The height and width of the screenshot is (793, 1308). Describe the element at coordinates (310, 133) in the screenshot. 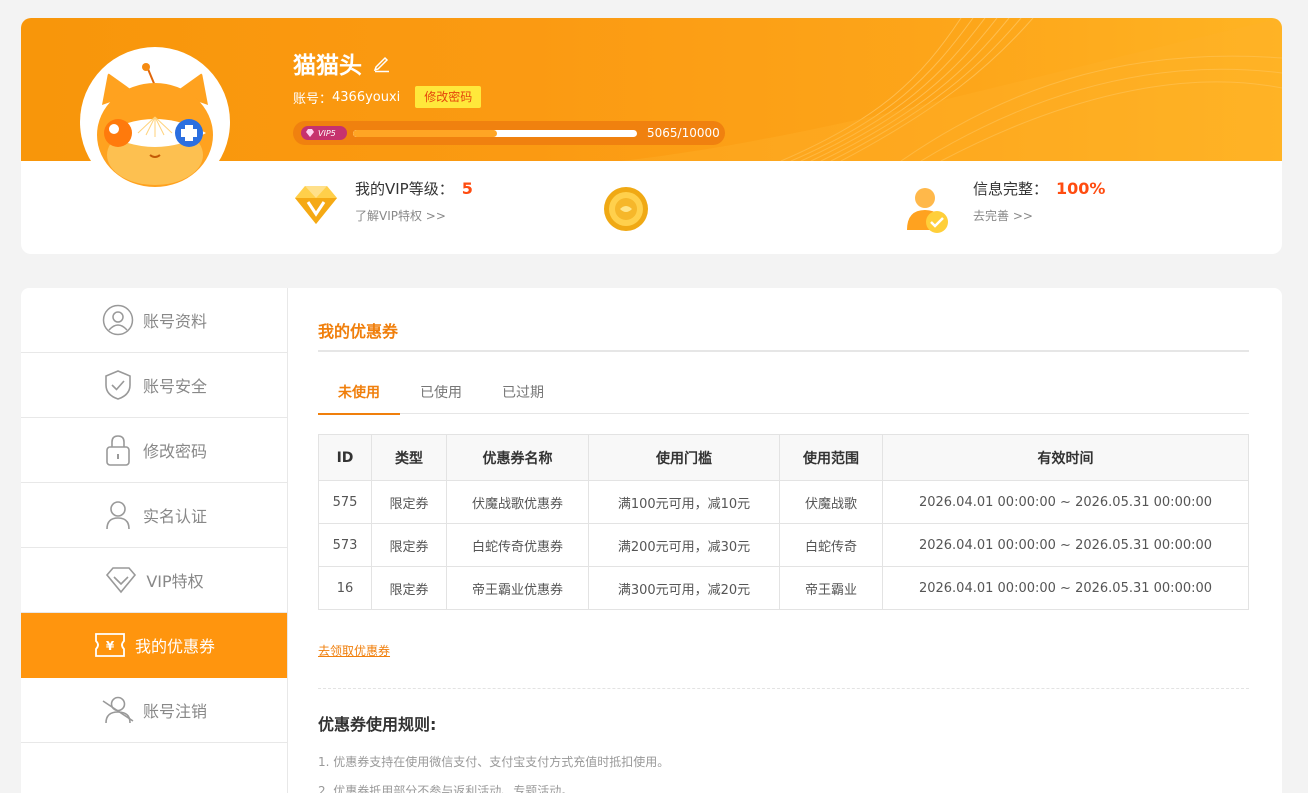

I see `vip-gem-icon` at that location.